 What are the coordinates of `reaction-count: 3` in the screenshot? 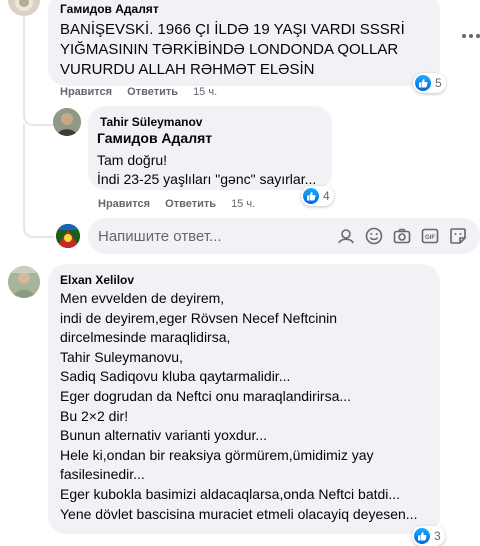 It's located at (428, 536).